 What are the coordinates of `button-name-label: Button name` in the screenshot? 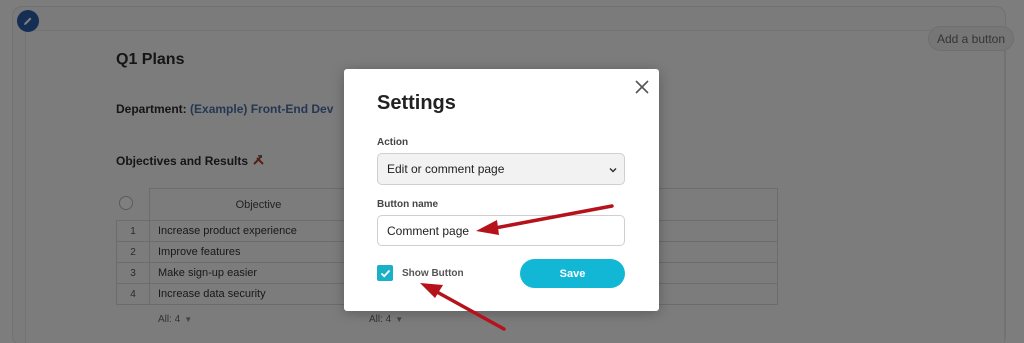 It's located at (408, 204).